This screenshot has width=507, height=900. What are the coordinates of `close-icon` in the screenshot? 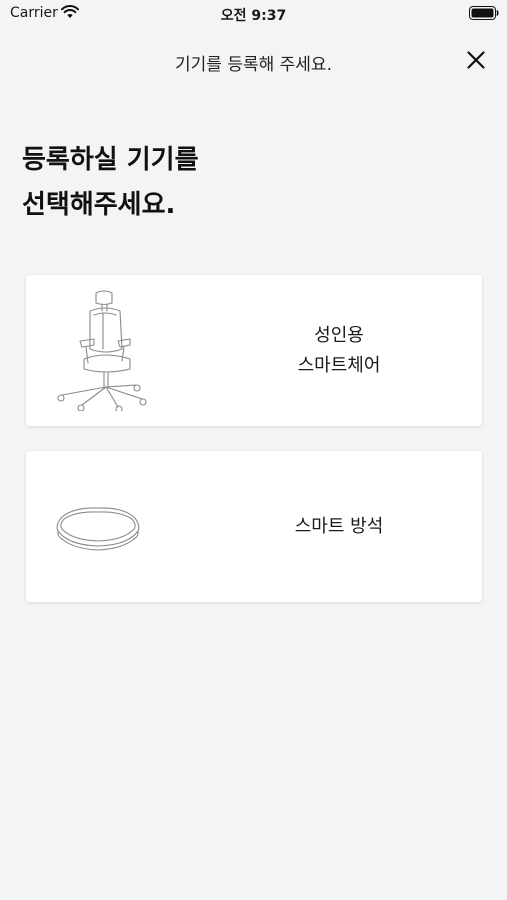 It's located at (476, 60).